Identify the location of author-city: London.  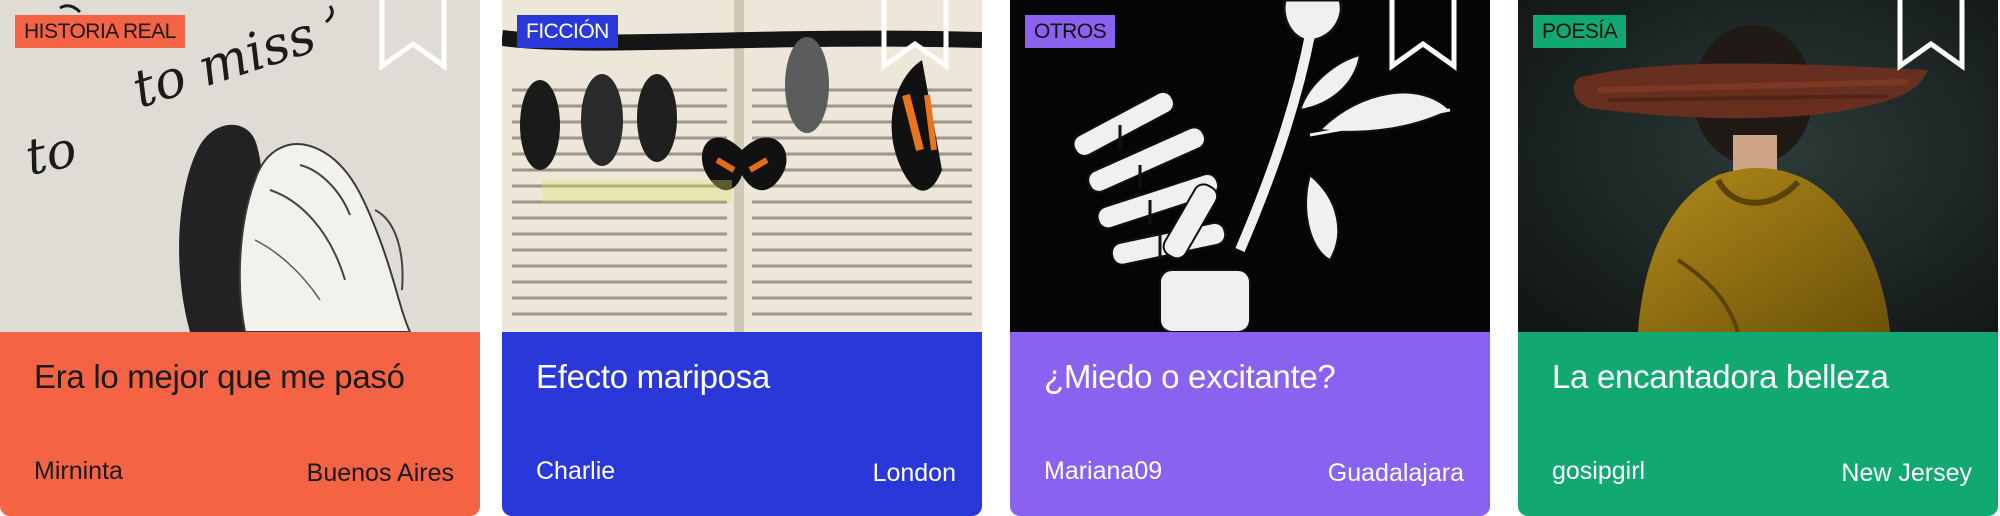
(914, 473).